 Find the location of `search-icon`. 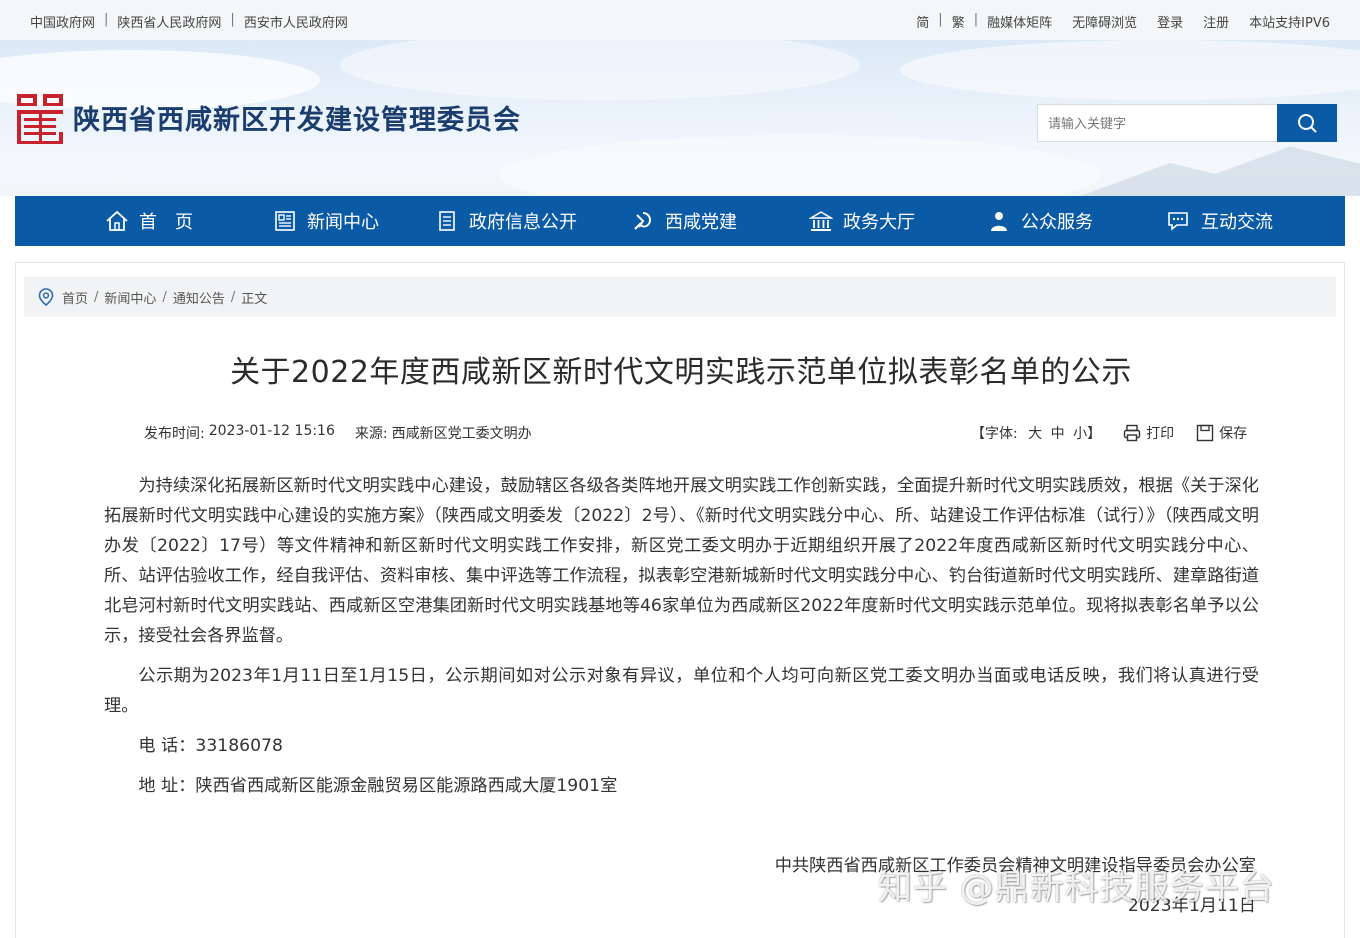

search-icon is located at coordinates (1307, 123).